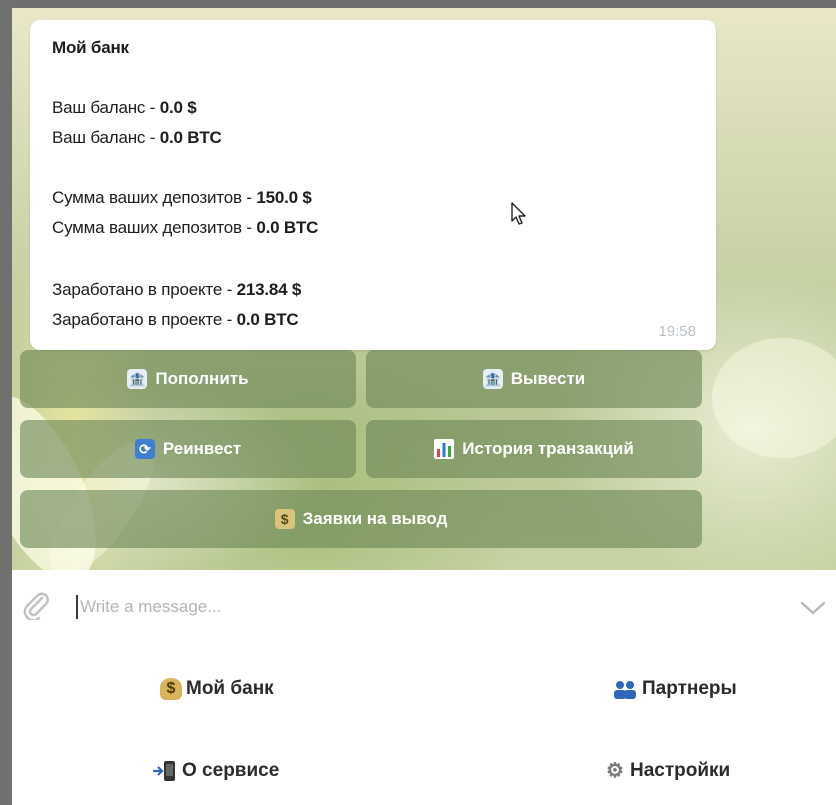  I want to click on reinvest-button-label: Реинвест, so click(202, 448).